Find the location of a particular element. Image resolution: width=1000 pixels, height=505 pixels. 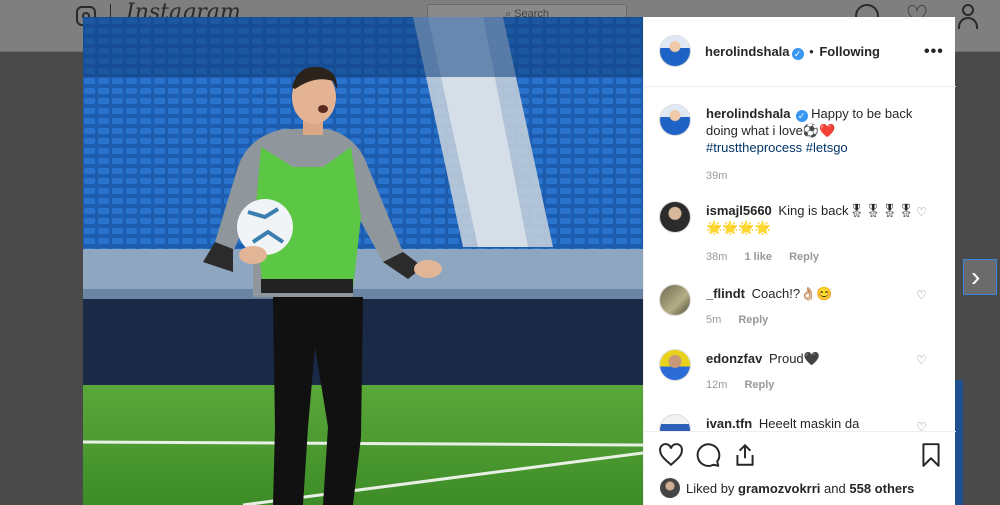

profile-icon is located at coordinates (968, 16).